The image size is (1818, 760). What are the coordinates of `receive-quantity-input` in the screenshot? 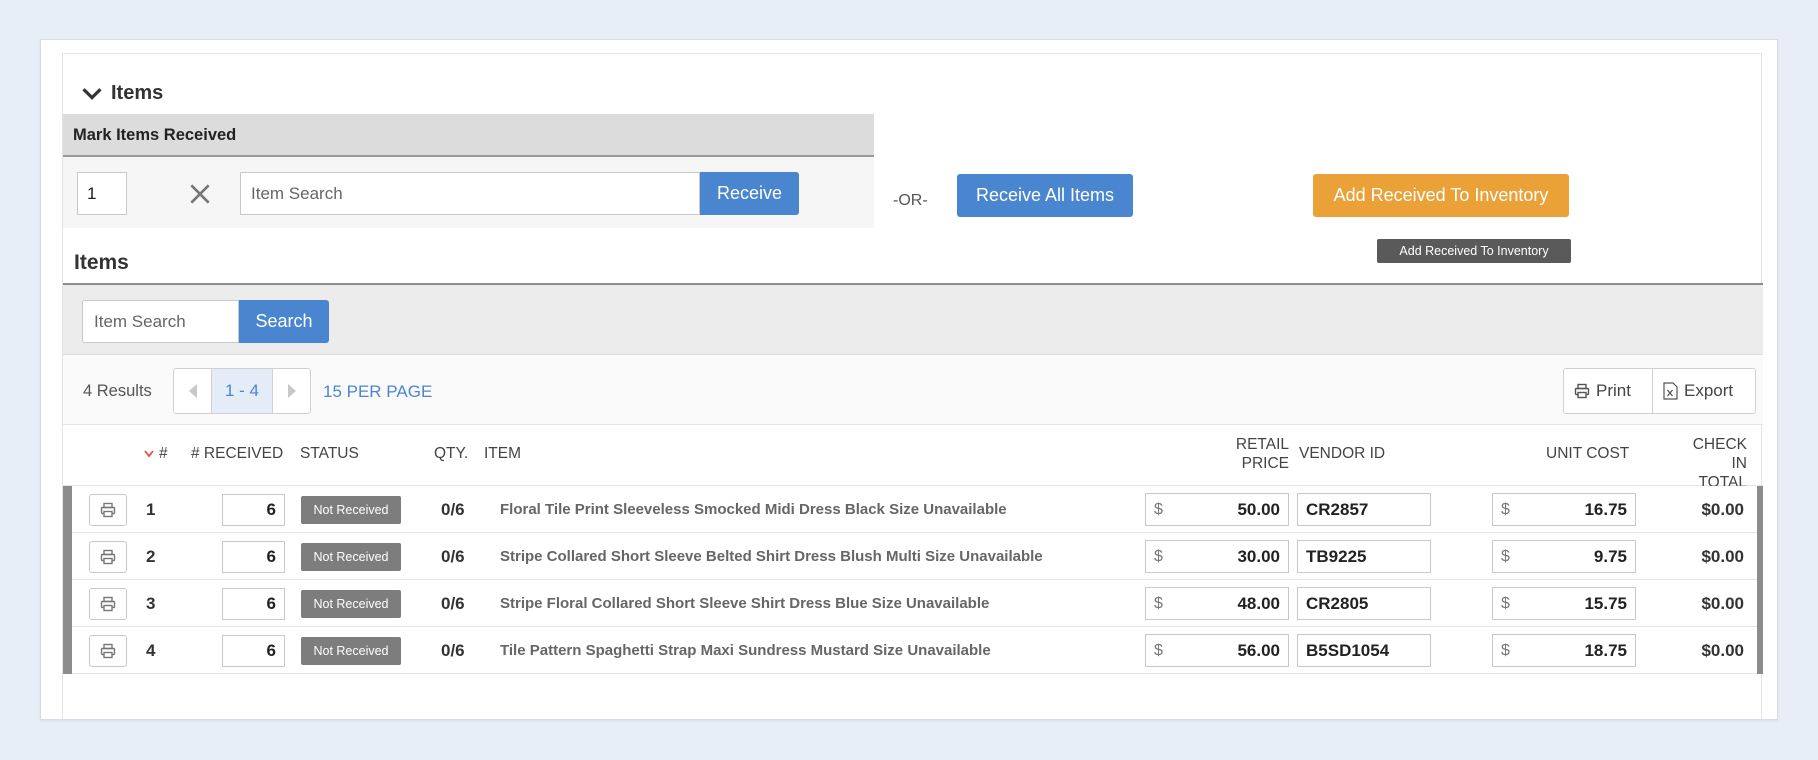 It's located at (102, 193).